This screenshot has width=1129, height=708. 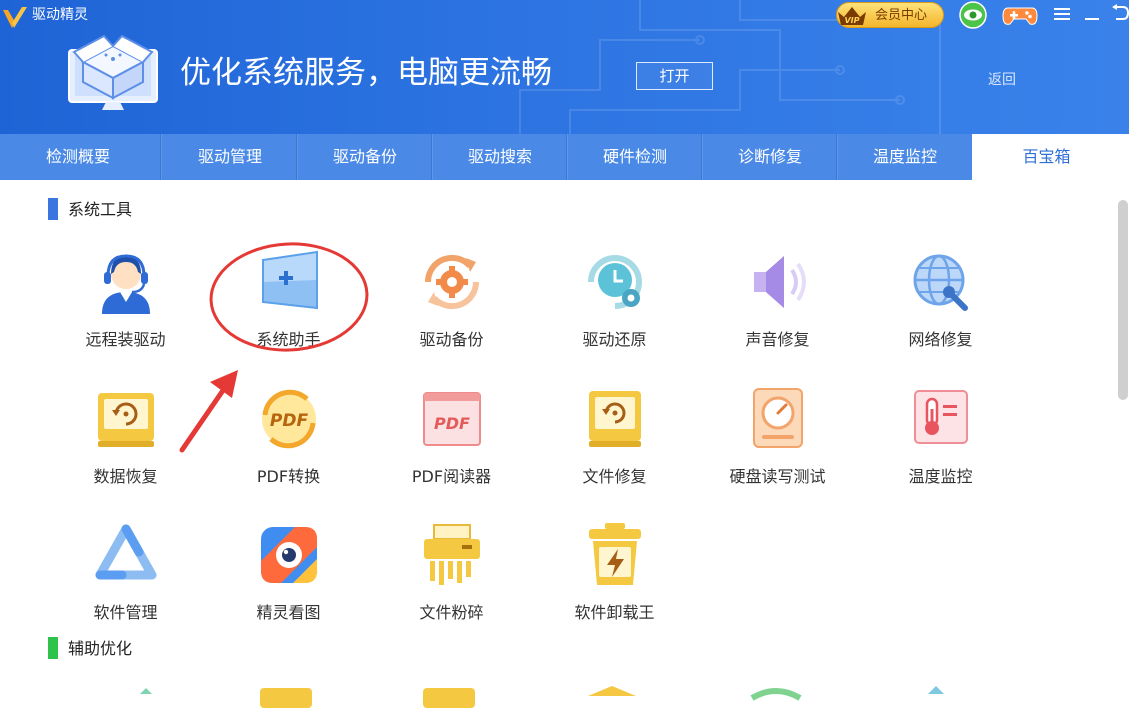 What do you see at coordinates (125, 586) in the screenshot?
I see `tool-software-manage: 软件管理` at bounding box center [125, 586].